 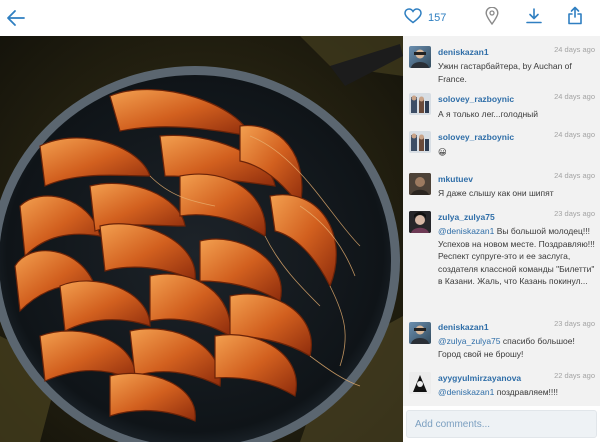 What do you see at coordinates (442, 152) in the screenshot?
I see `comment-text: 😀` at bounding box center [442, 152].